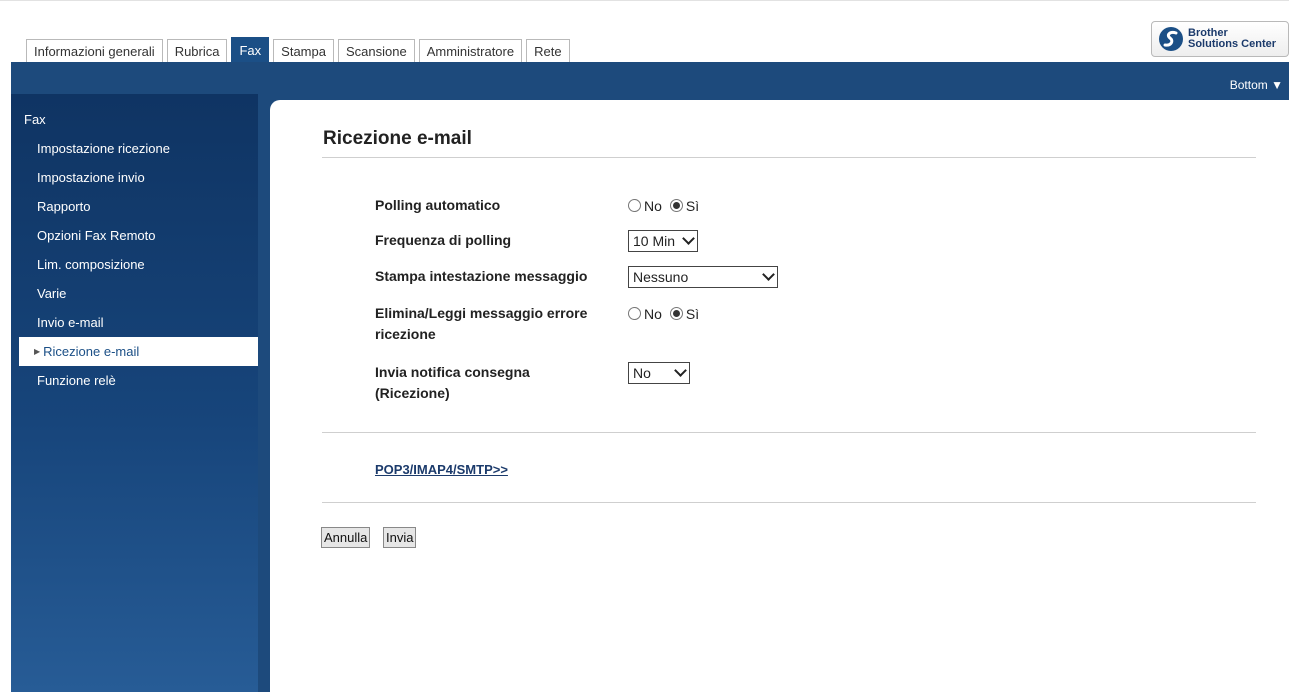  I want to click on sidebar-item-rapporto: Rapporto, so click(136, 206).